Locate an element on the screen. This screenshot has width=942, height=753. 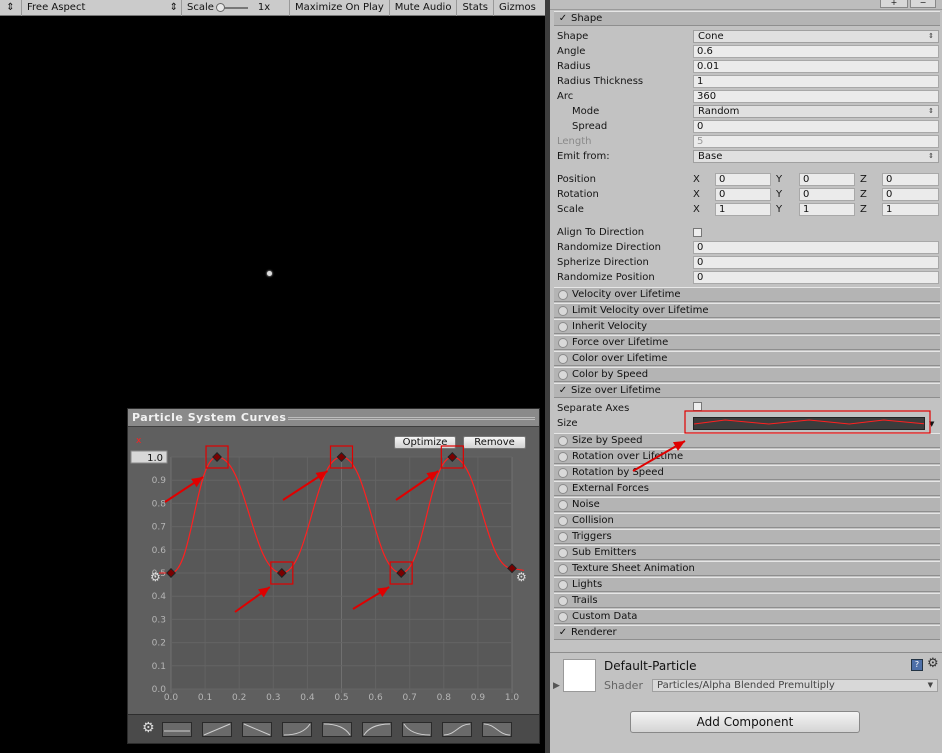
randomize-direction-field: 0 is located at coordinates (816, 247).